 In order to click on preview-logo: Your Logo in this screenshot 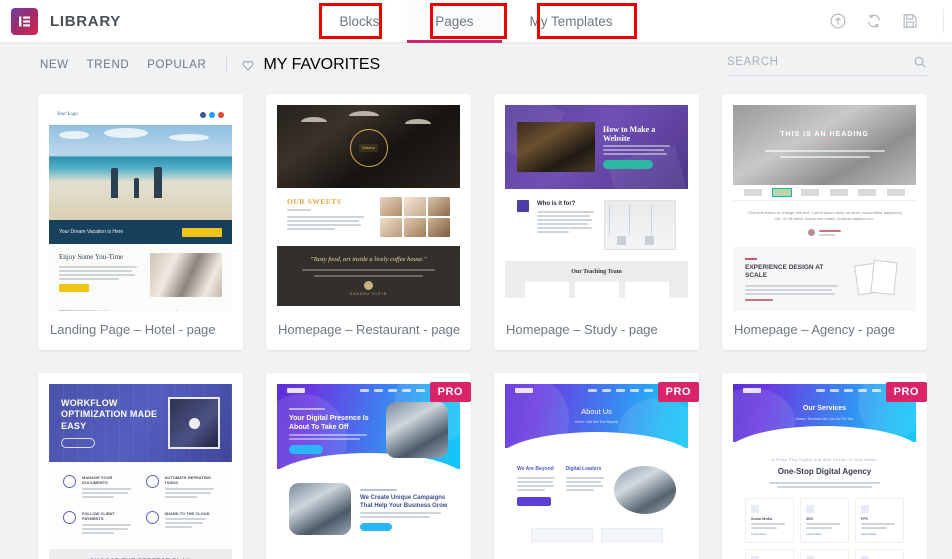, I will do `click(67, 114)`.